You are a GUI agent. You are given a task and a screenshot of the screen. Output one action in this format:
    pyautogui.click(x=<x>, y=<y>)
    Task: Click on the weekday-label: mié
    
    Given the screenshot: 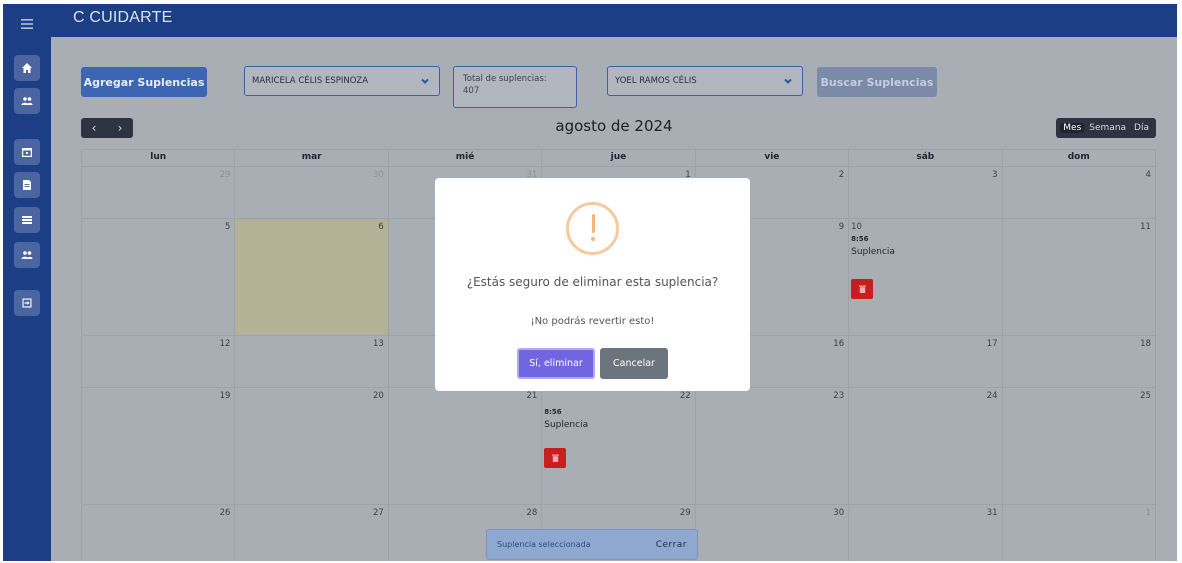 What is the action you would take?
    pyautogui.click(x=465, y=157)
    